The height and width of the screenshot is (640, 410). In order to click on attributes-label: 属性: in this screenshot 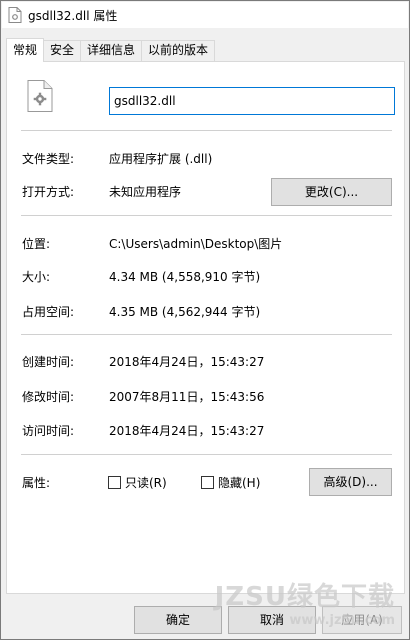, I will do `click(36, 483)`.